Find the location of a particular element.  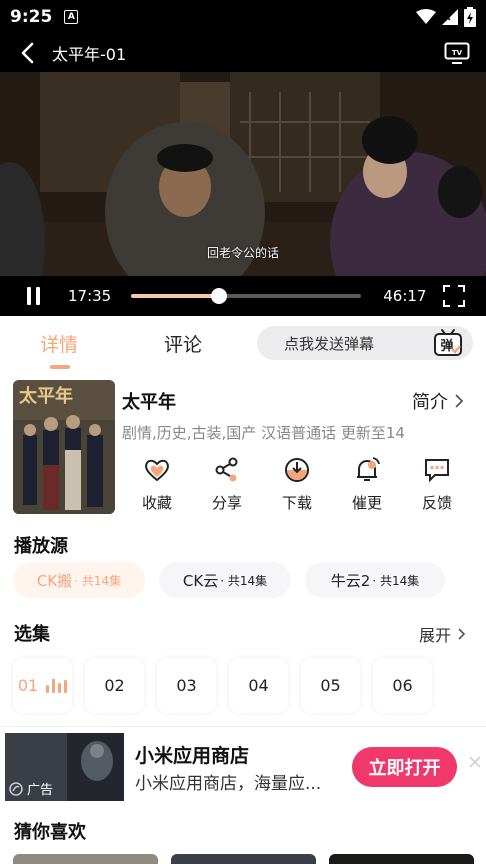

episode-number: 04 is located at coordinates (258, 685).